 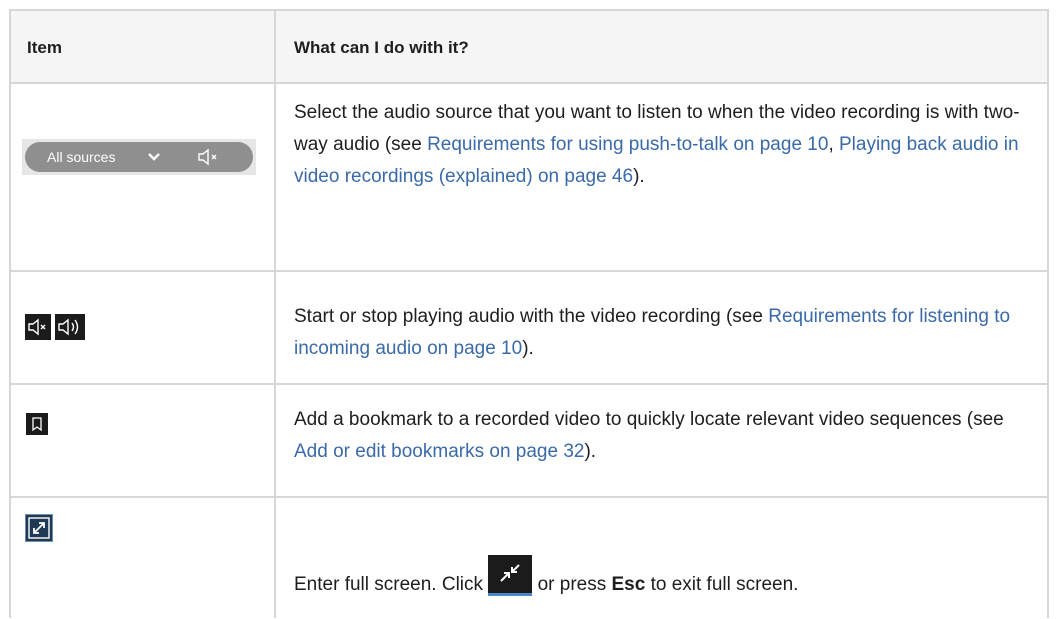 I want to click on audio-source-label: All sources, so click(x=81, y=157).